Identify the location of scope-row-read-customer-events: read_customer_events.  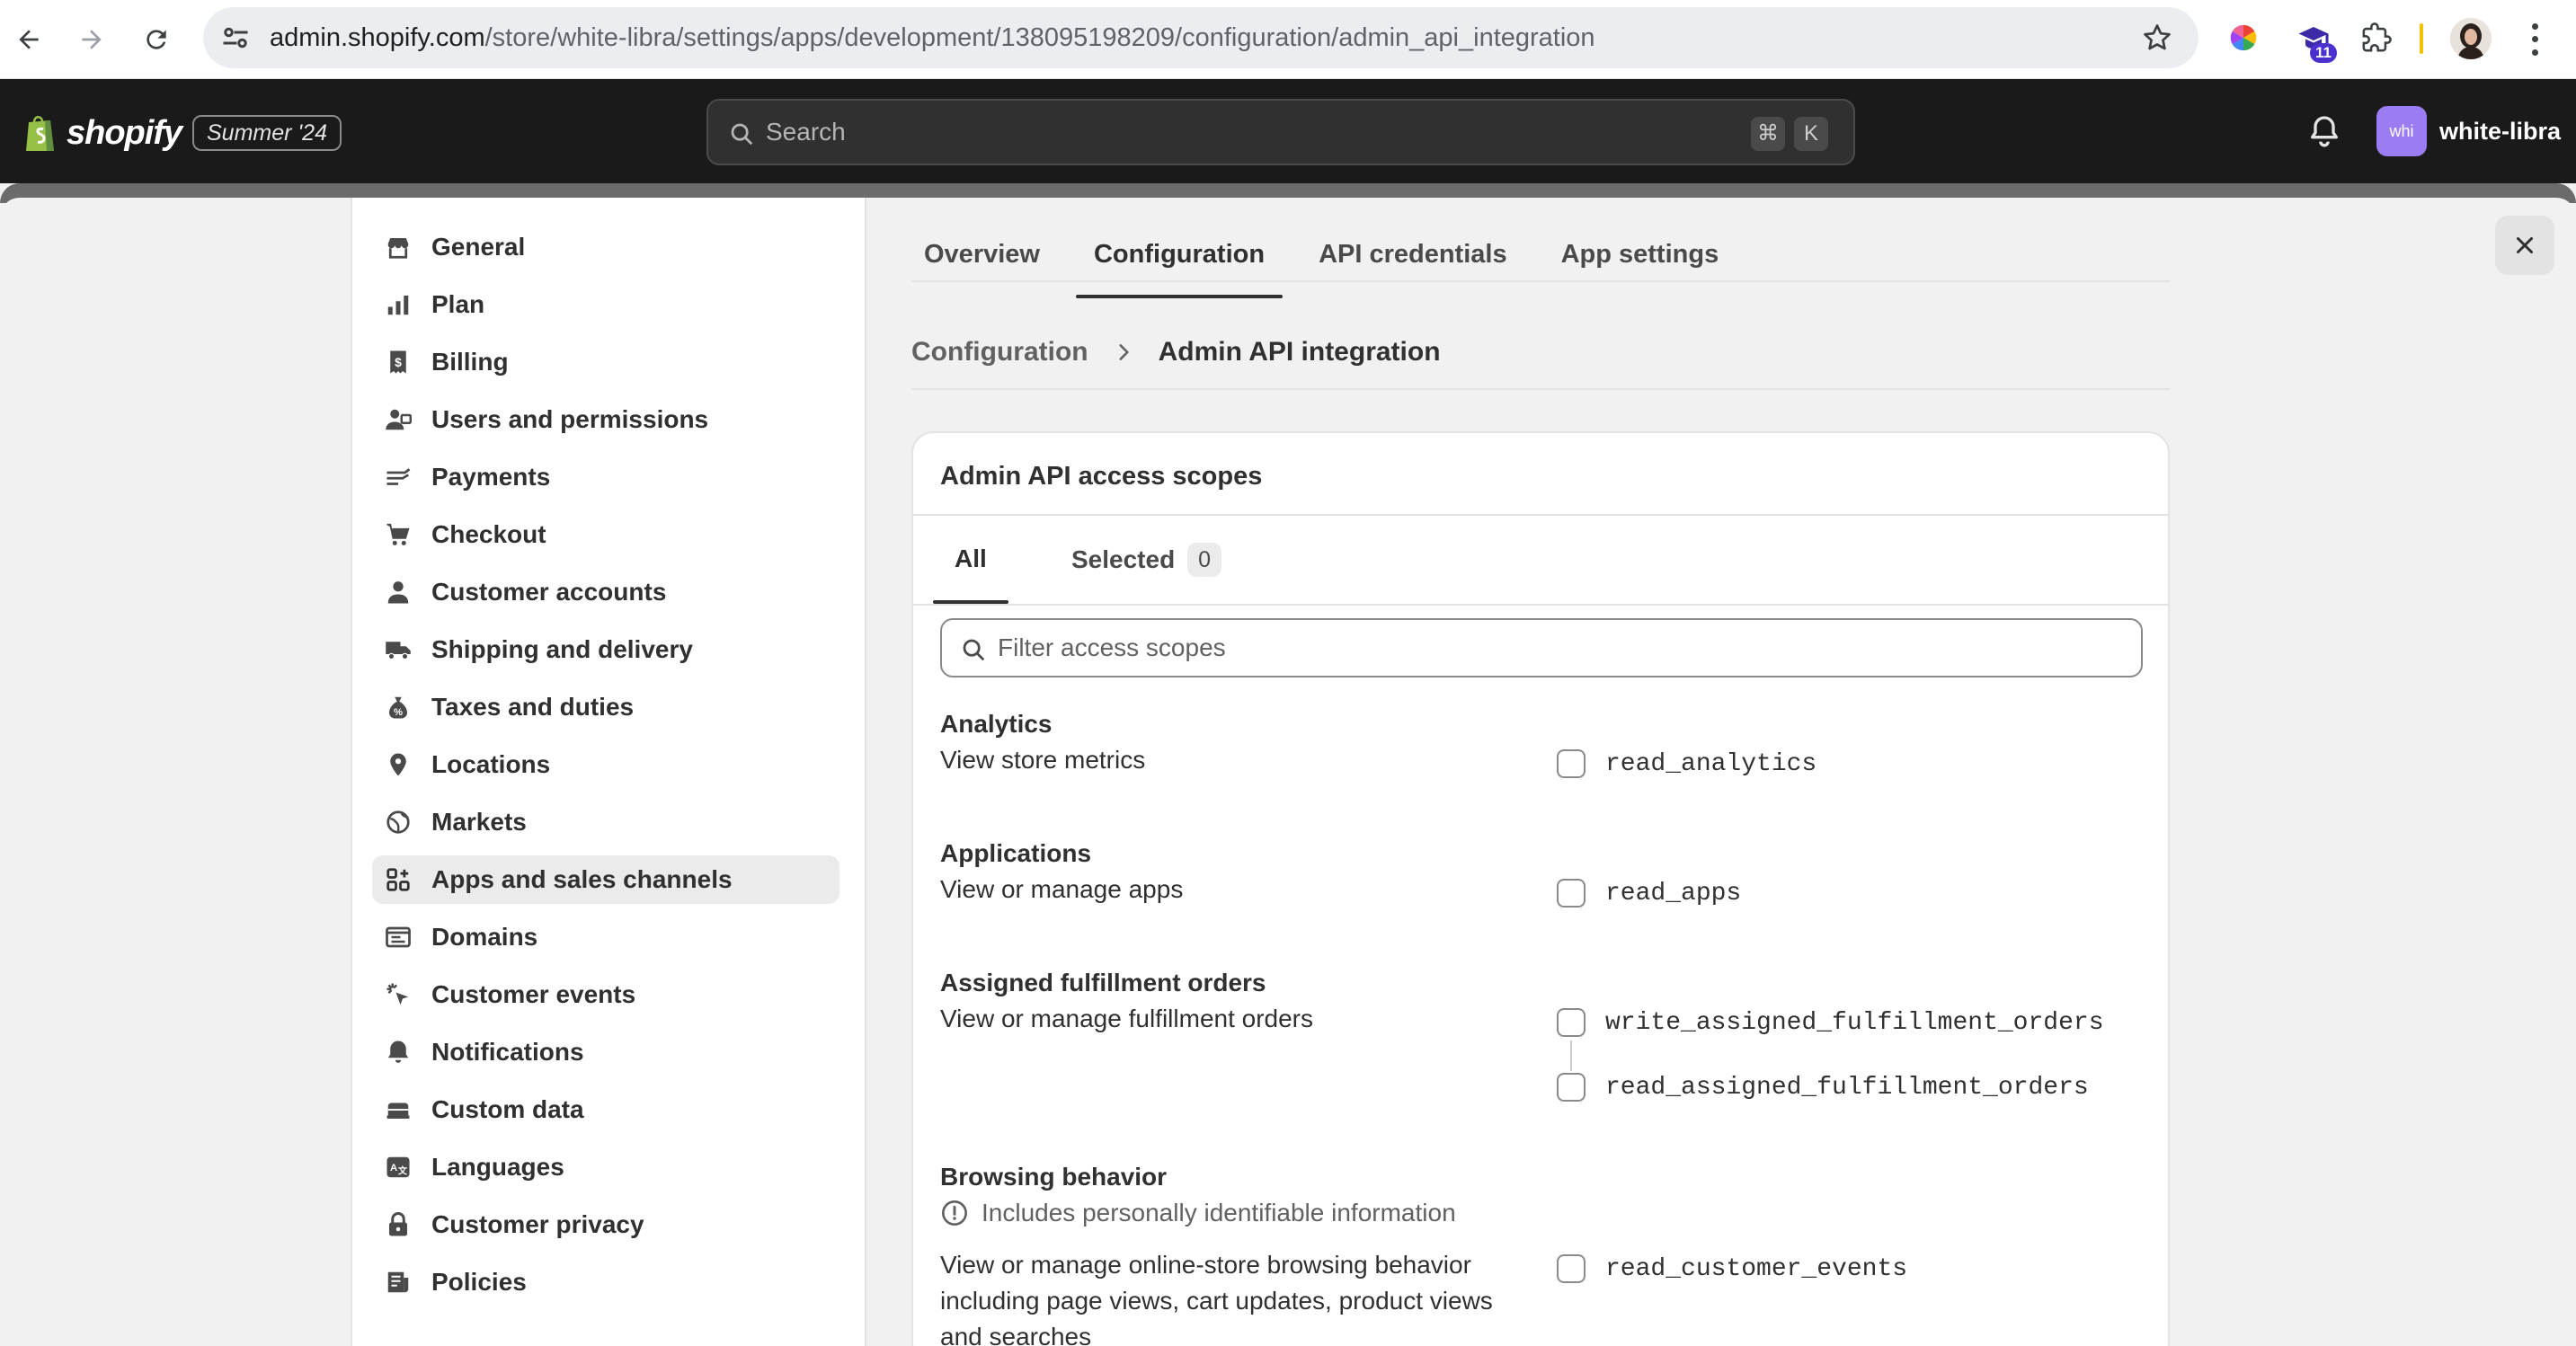
(1732, 1268).